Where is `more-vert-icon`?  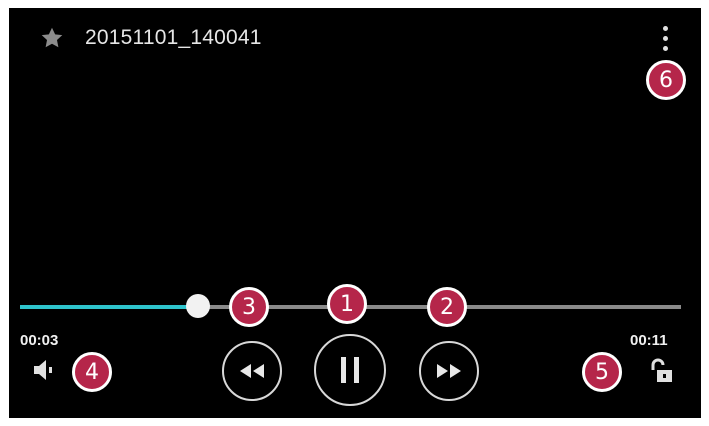
more-vert-icon is located at coordinates (666, 40).